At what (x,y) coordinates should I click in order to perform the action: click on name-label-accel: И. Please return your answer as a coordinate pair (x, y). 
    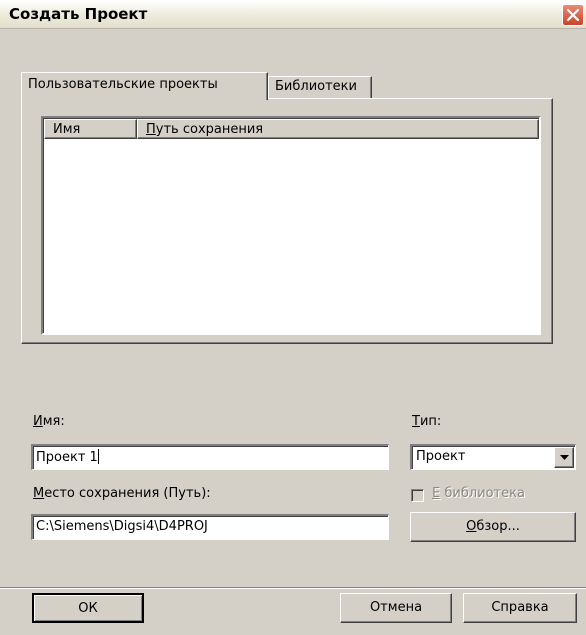
    Looking at the image, I should click on (38, 421).